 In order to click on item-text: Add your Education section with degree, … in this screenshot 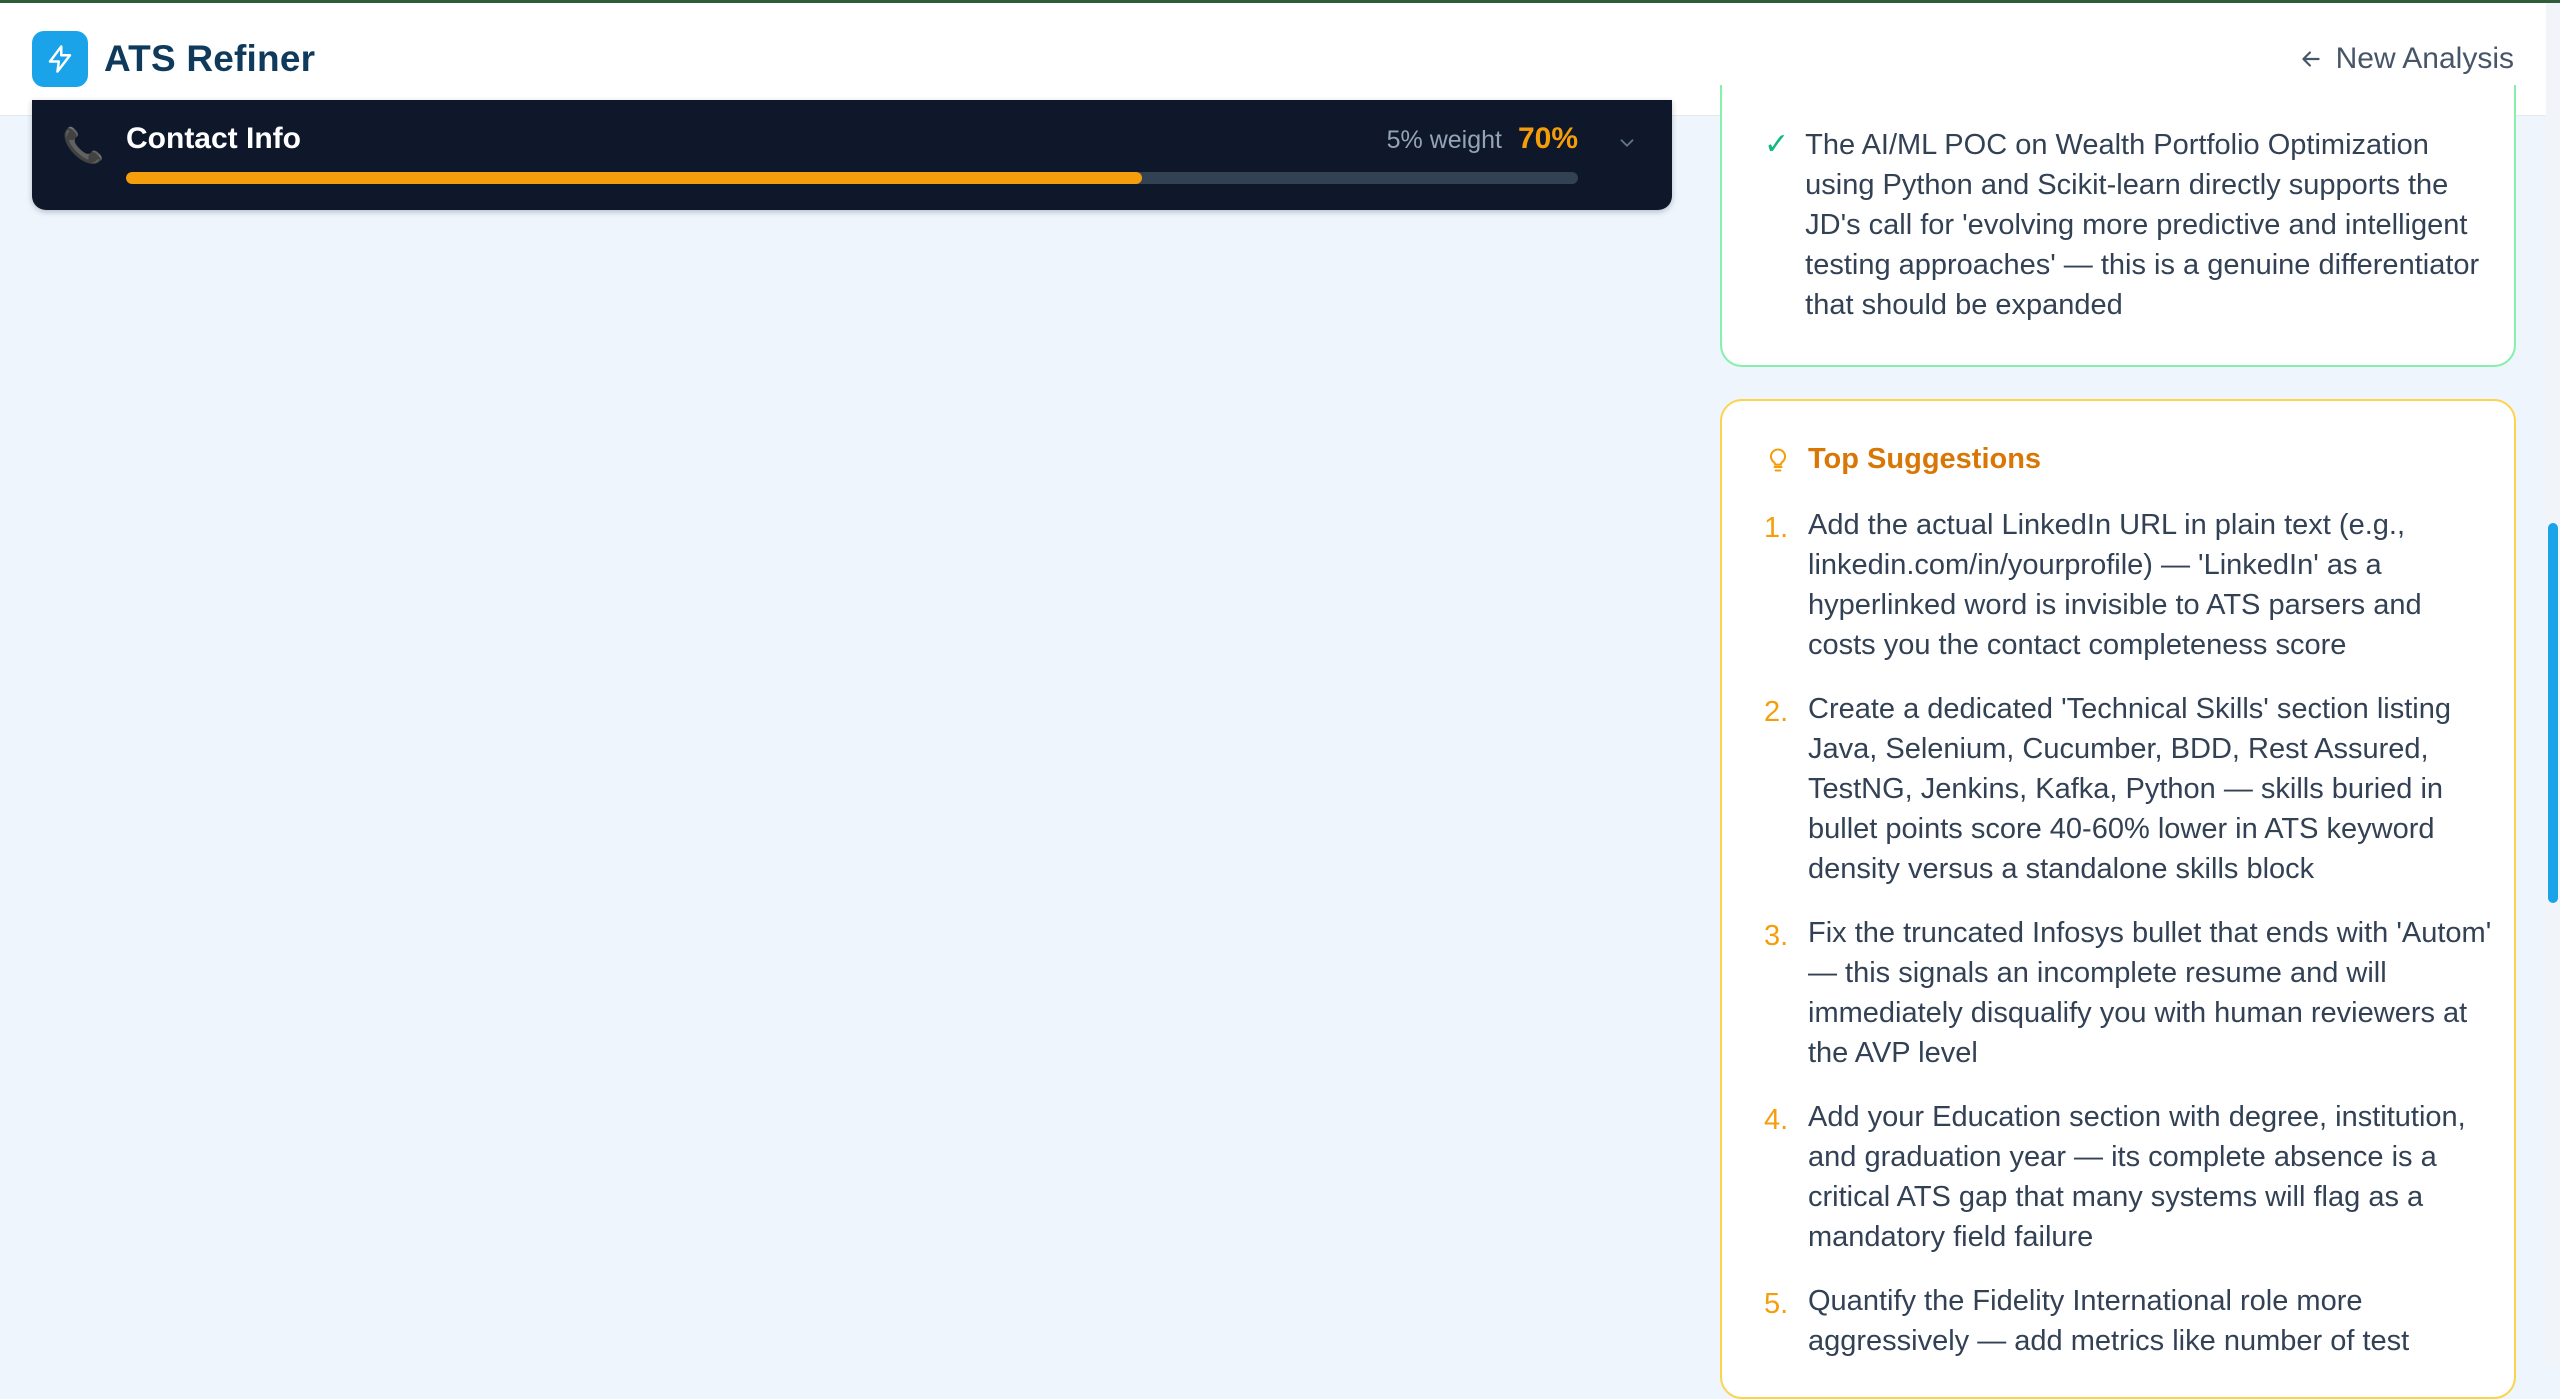, I will do `click(2137, 1177)`.